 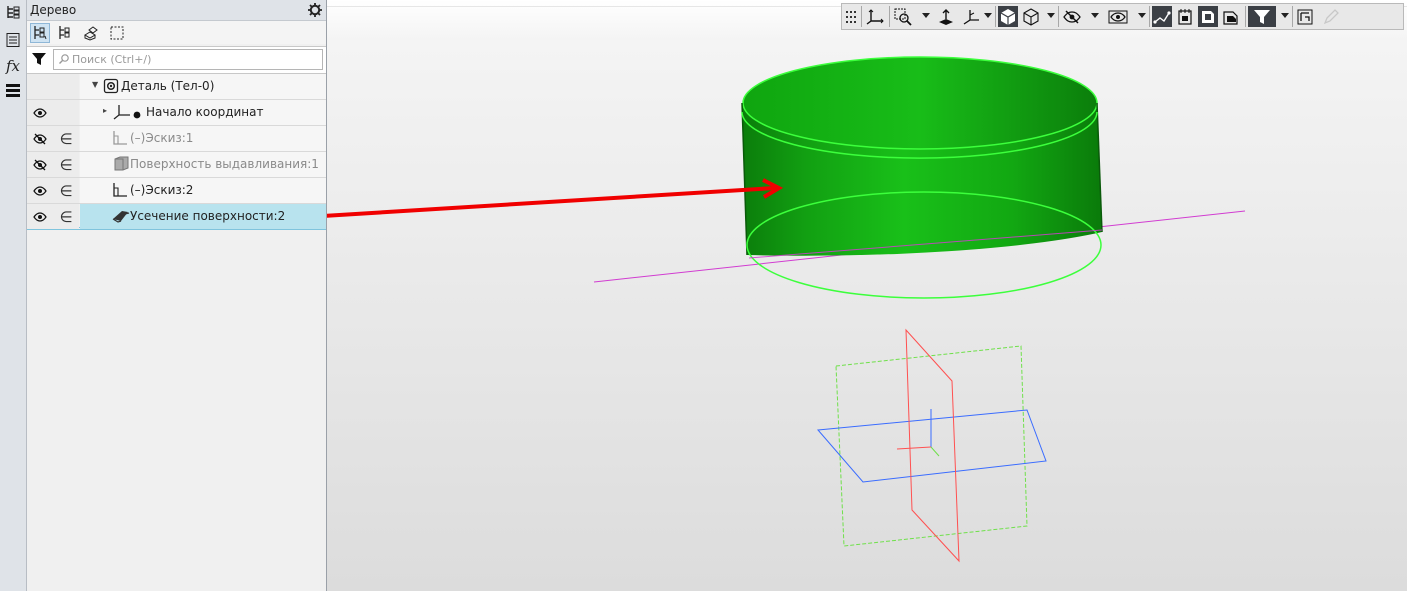 What do you see at coordinates (13, 295) in the screenshot?
I see `left-panel-strip: fx` at bounding box center [13, 295].